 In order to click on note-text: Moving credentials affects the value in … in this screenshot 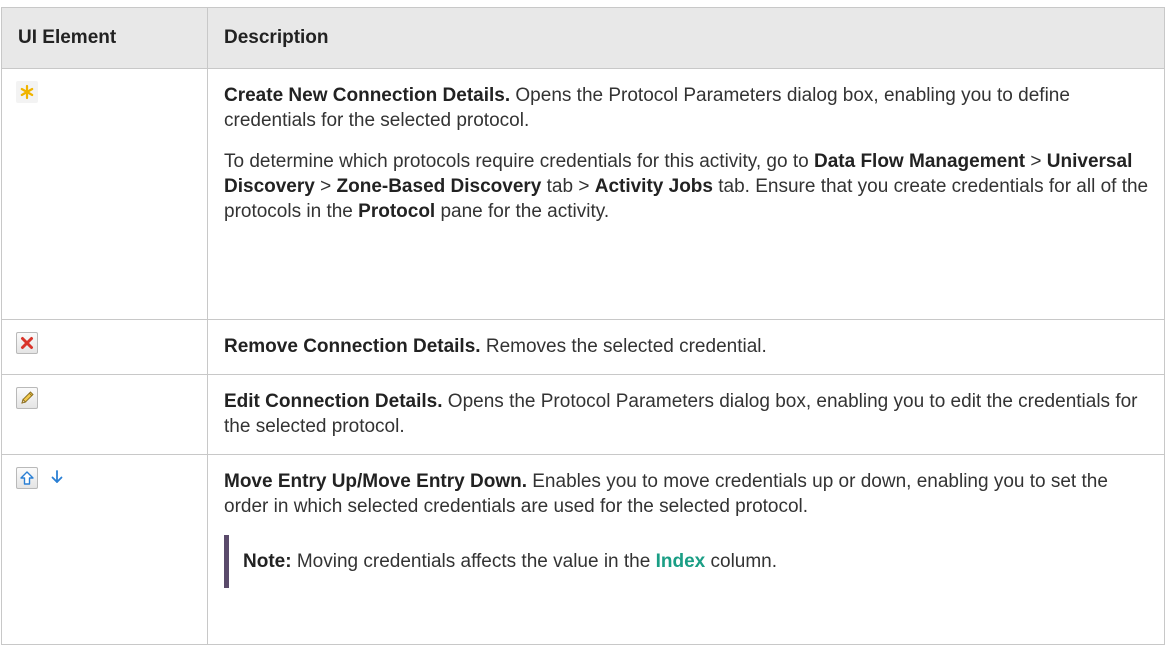, I will do `click(473, 561)`.